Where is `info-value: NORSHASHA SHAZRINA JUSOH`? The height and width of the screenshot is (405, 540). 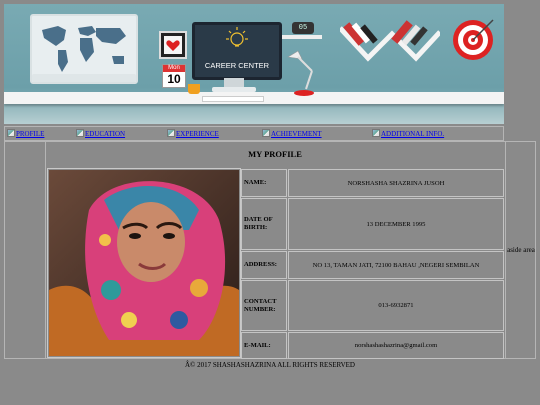 info-value: NORSHASHA SHAZRINA JUSOH is located at coordinates (396, 183).